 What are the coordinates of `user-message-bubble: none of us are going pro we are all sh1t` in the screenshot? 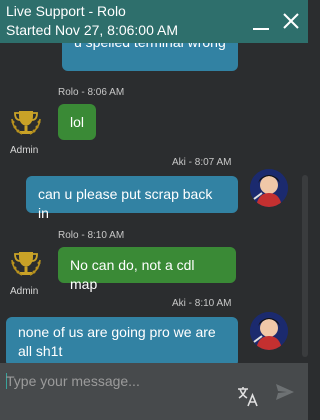 It's located at (122, 340).